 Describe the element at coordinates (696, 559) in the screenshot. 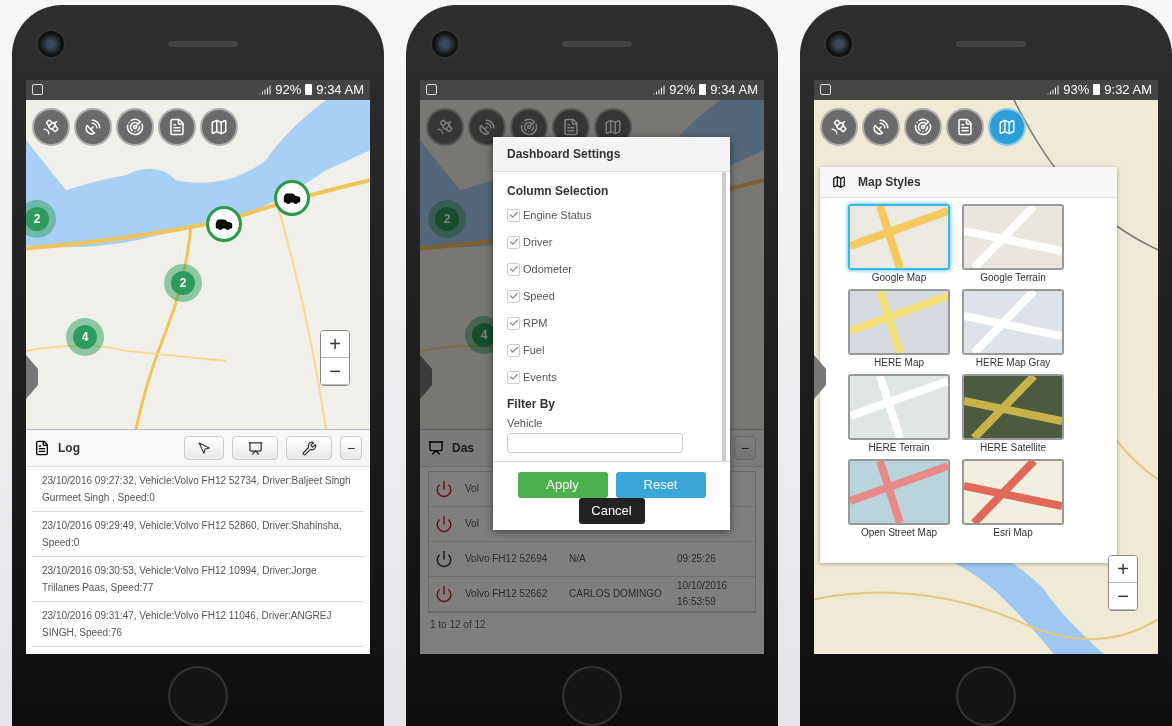

I see `table-cell-text: 09:25:26` at that location.